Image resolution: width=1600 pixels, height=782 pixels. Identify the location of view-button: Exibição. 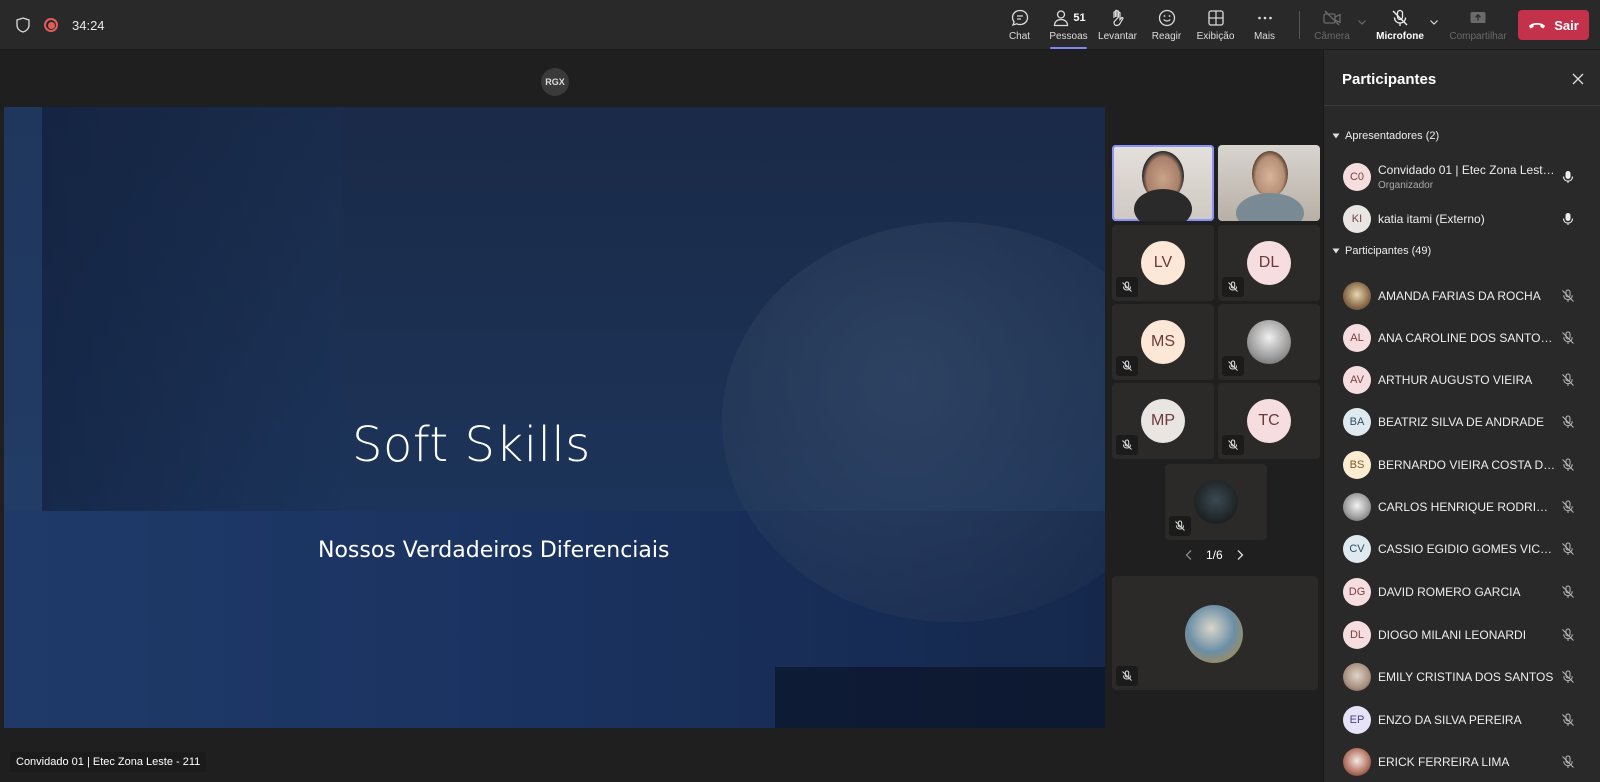
(1215, 25).